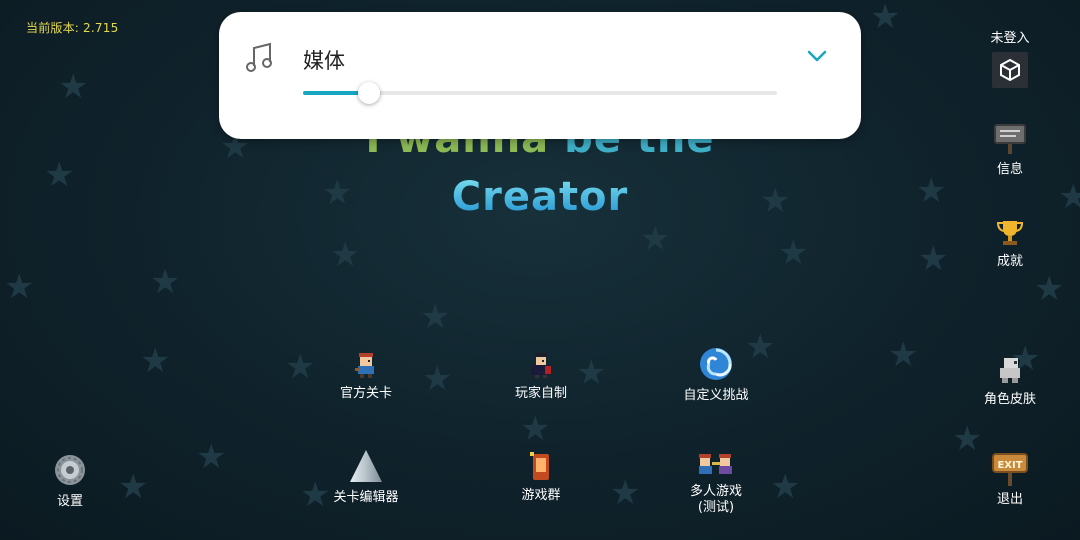 The image size is (1080, 540). I want to click on svg-text: EXIT, so click(1009, 465).